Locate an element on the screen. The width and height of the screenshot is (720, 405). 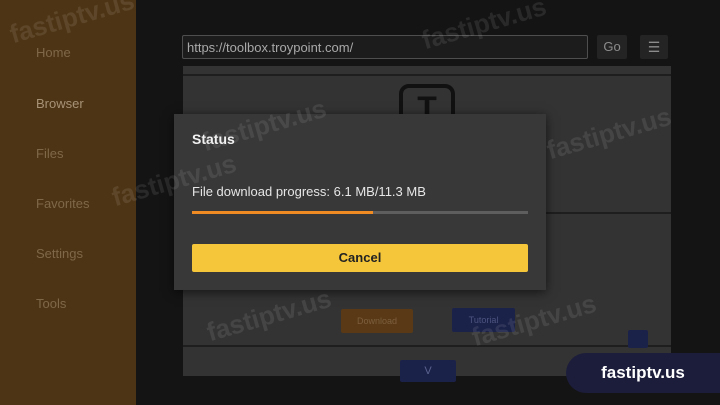
sidebar-item-favorites: Favorites is located at coordinates (62, 203).